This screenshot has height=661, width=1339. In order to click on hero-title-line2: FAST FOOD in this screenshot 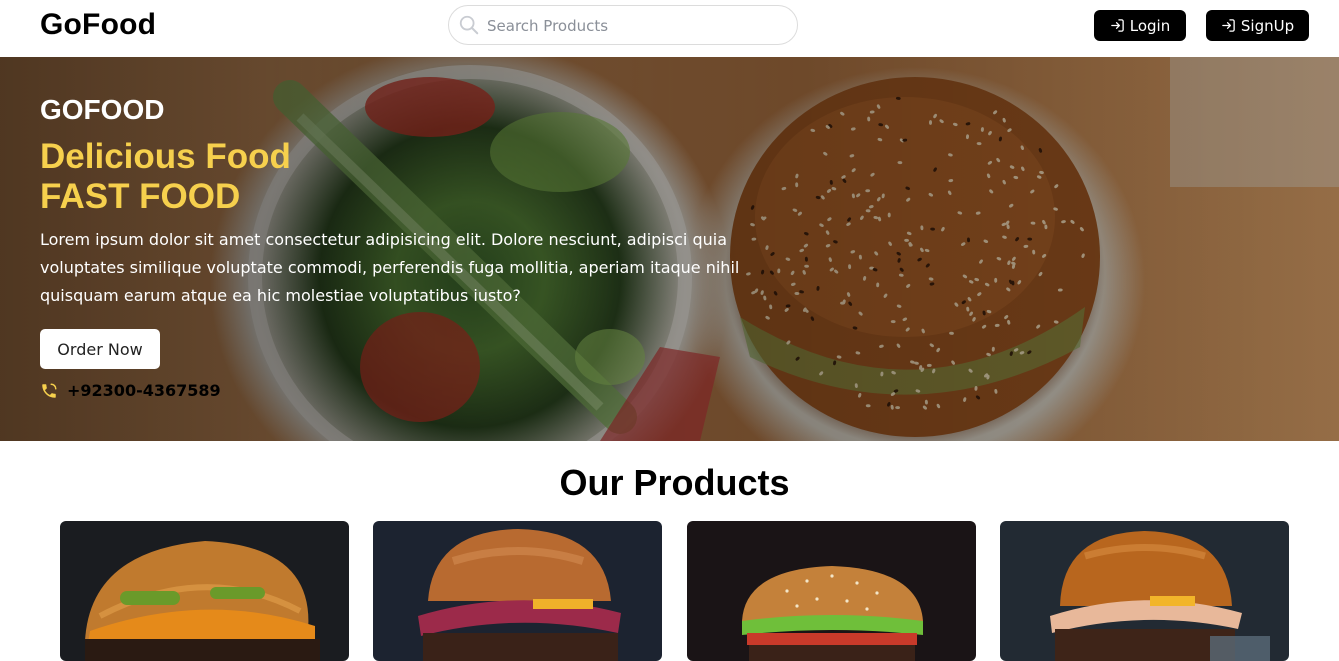, I will do `click(140, 196)`.